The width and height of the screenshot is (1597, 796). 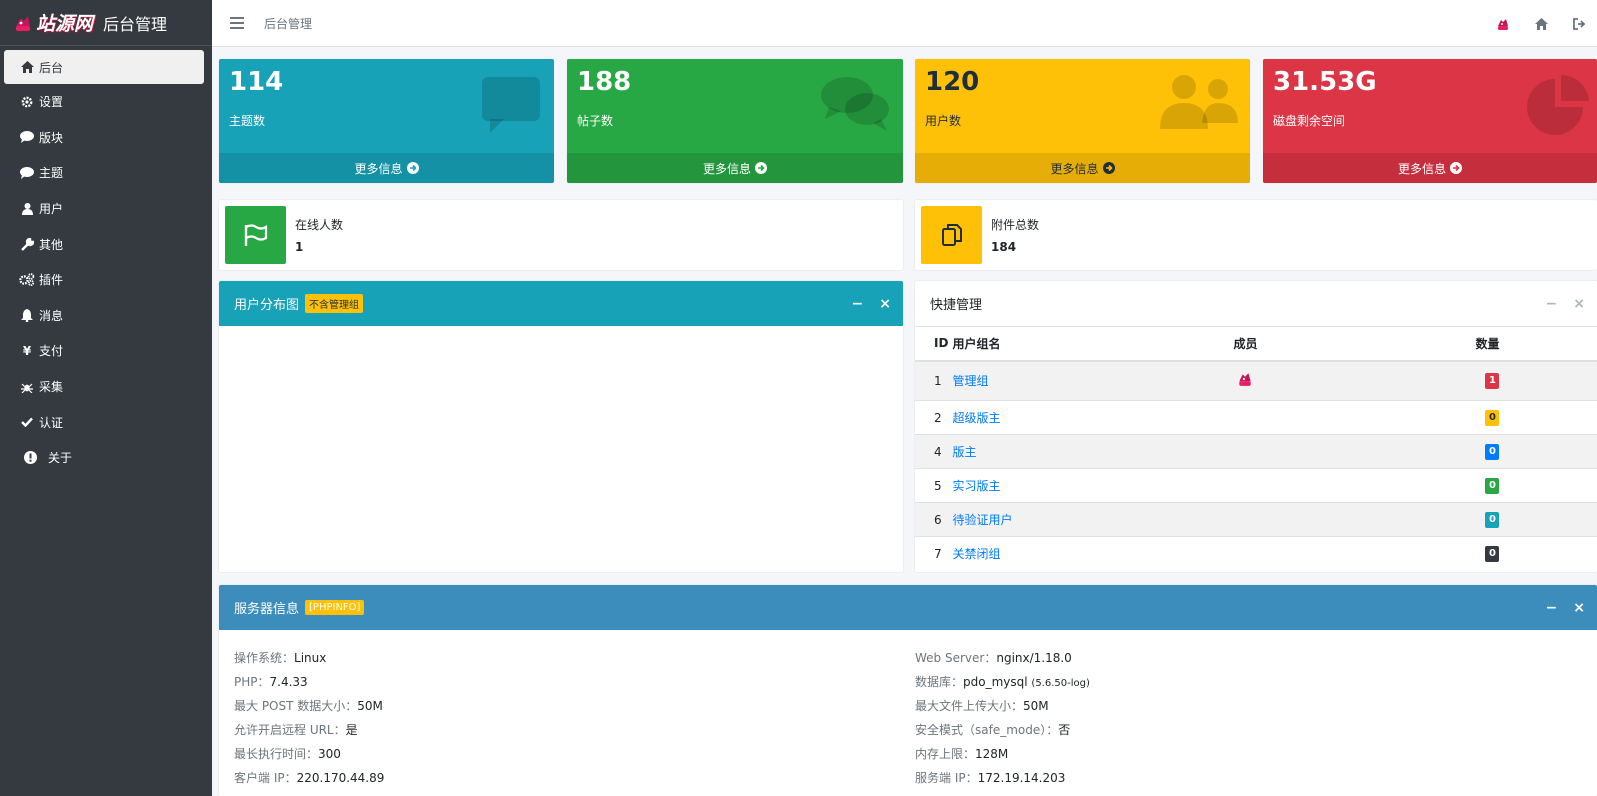 What do you see at coordinates (956, 658) in the screenshot?
I see `server-label: Web Server：` at bounding box center [956, 658].